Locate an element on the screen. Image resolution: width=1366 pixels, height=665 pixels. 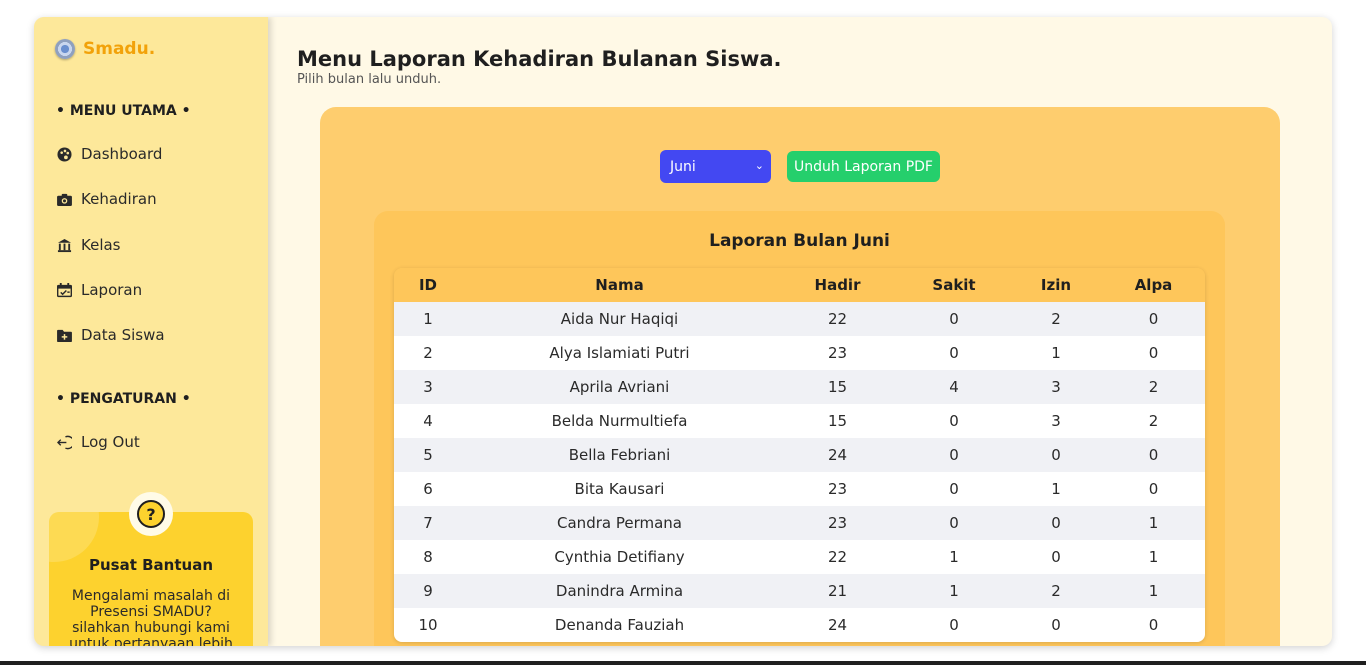
sidebar-item-label: Data Siswa is located at coordinates (123, 335).